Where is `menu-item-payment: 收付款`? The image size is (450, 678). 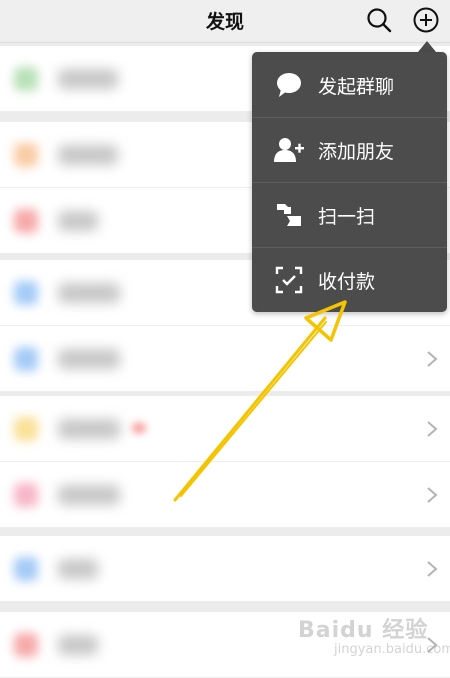
menu-item-payment: 收付款 is located at coordinates (349, 279).